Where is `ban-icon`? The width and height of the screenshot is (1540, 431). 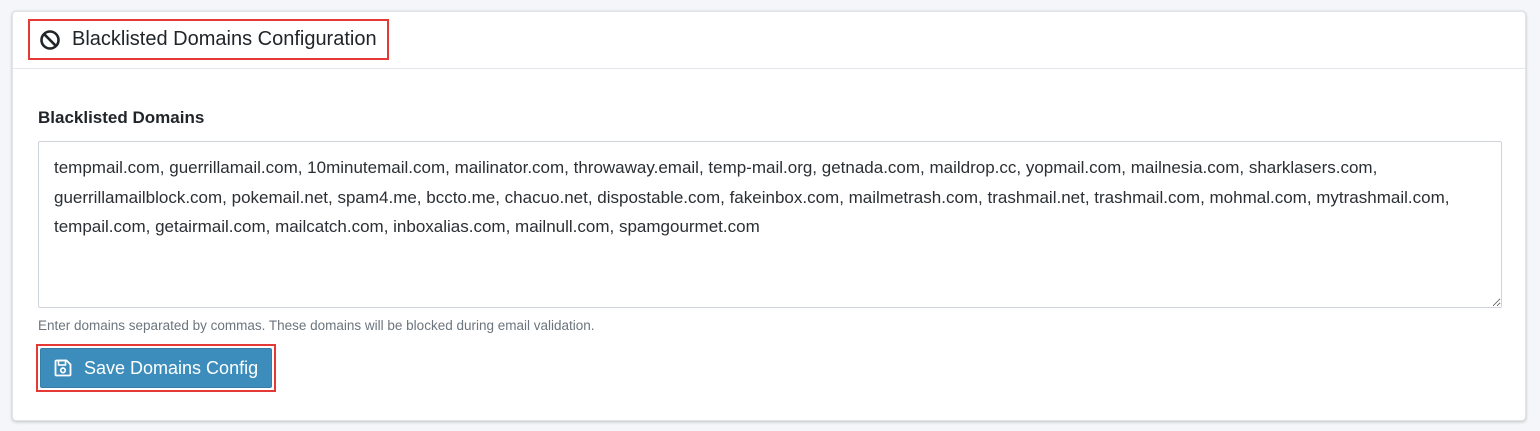 ban-icon is located at coordinates (50, 40).